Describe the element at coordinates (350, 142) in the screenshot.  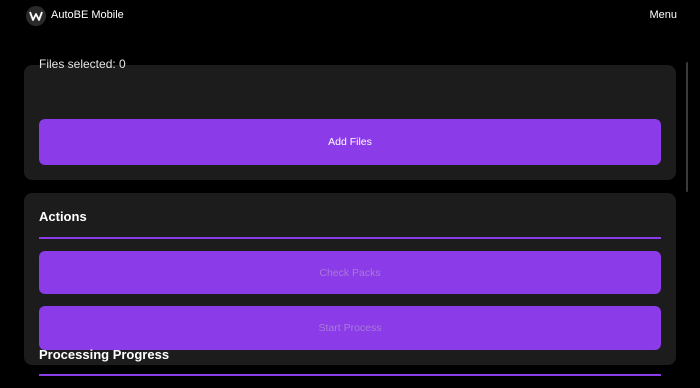
I see `add-files-button: Add Files` at that location.